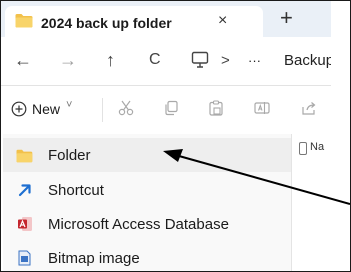 The width and height of the screenshot is (351, 272). I want to click on refresh-button: C, so click(155, 60).